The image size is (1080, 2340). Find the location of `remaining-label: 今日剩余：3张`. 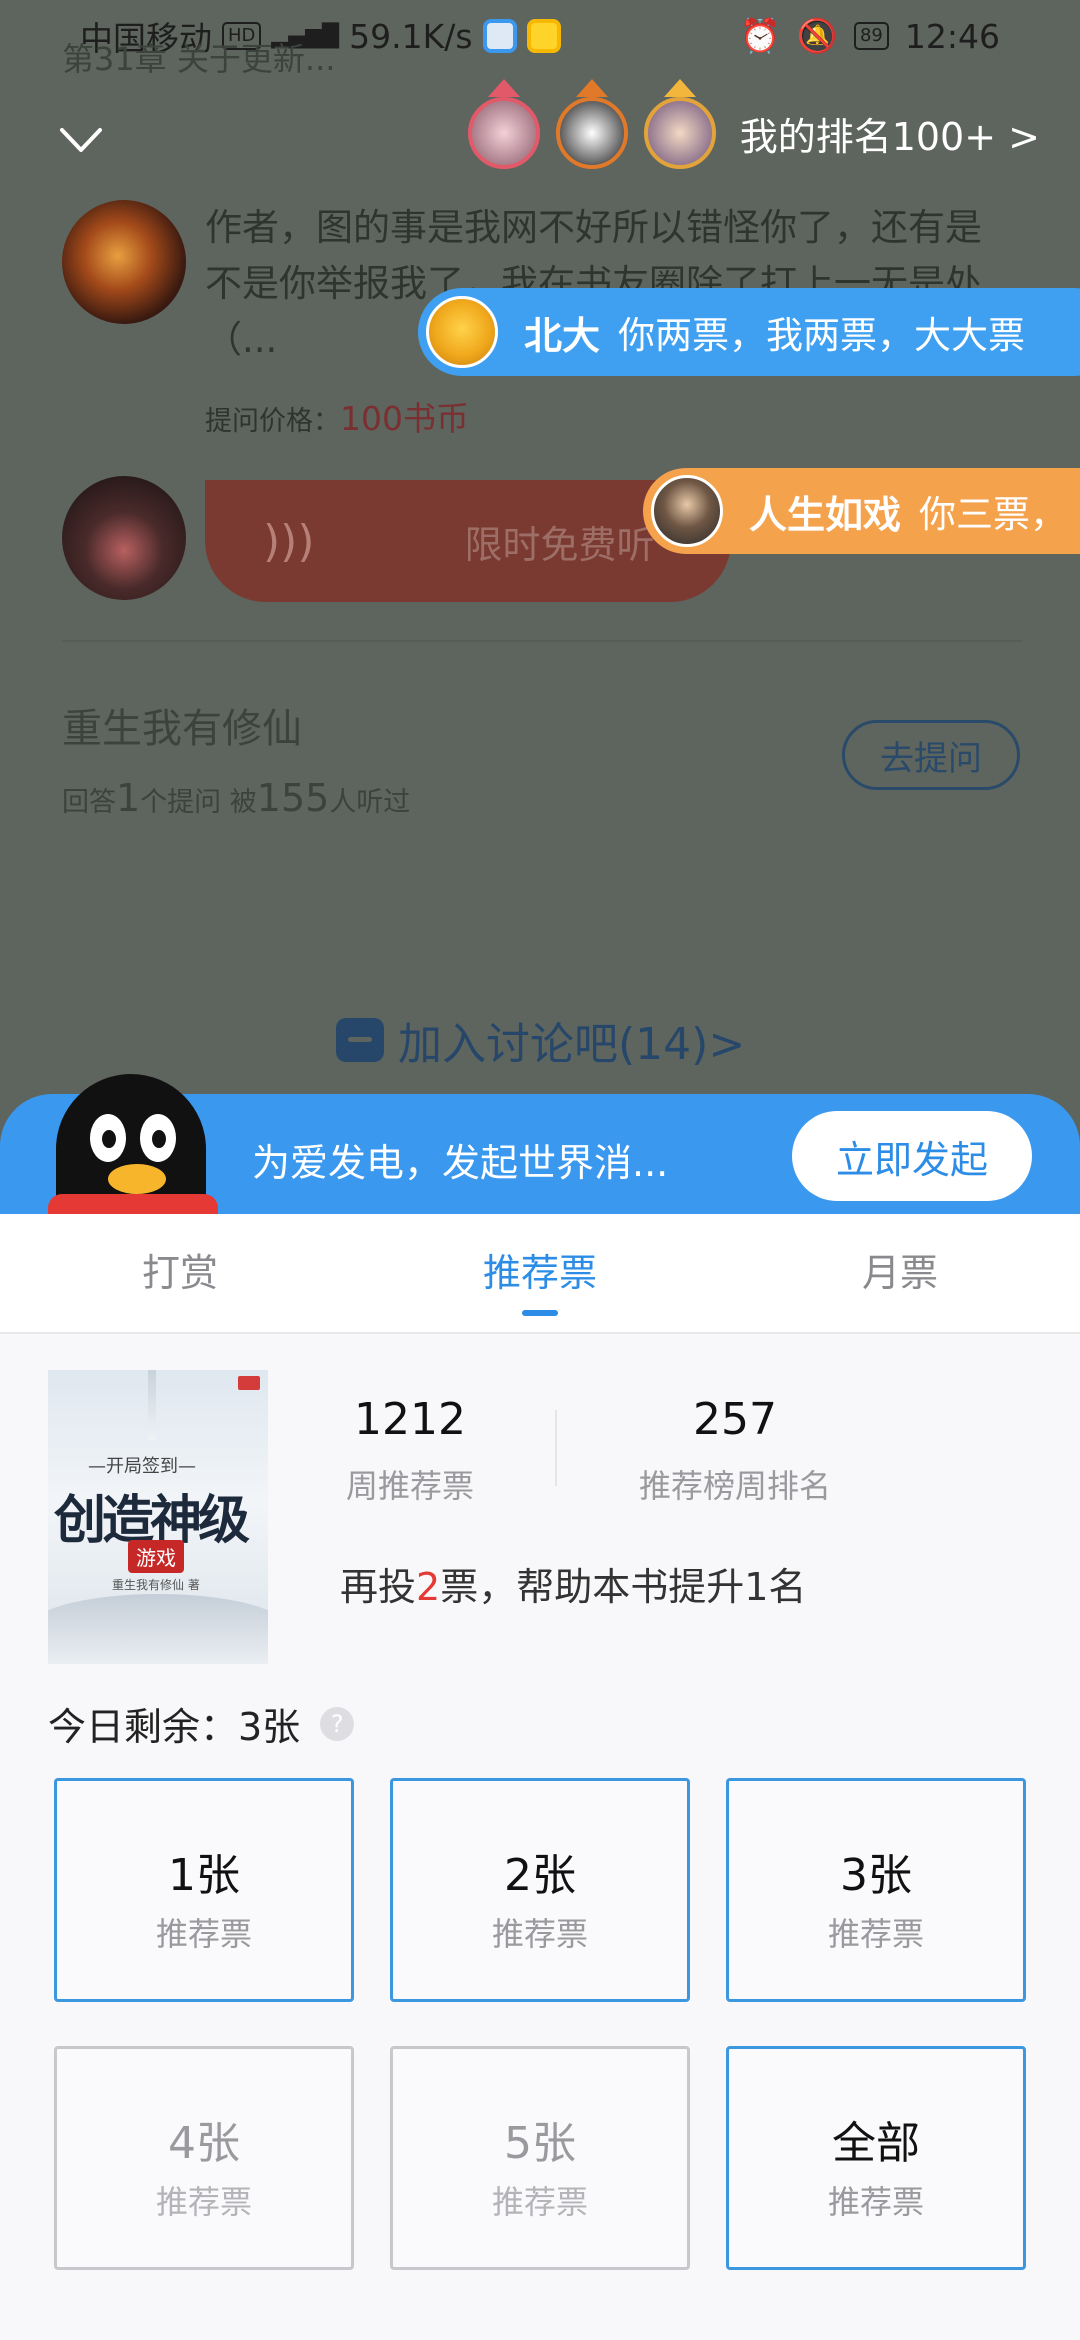

remaining-label: 今日剩余：3张 is located at coordinates (174, 1727).